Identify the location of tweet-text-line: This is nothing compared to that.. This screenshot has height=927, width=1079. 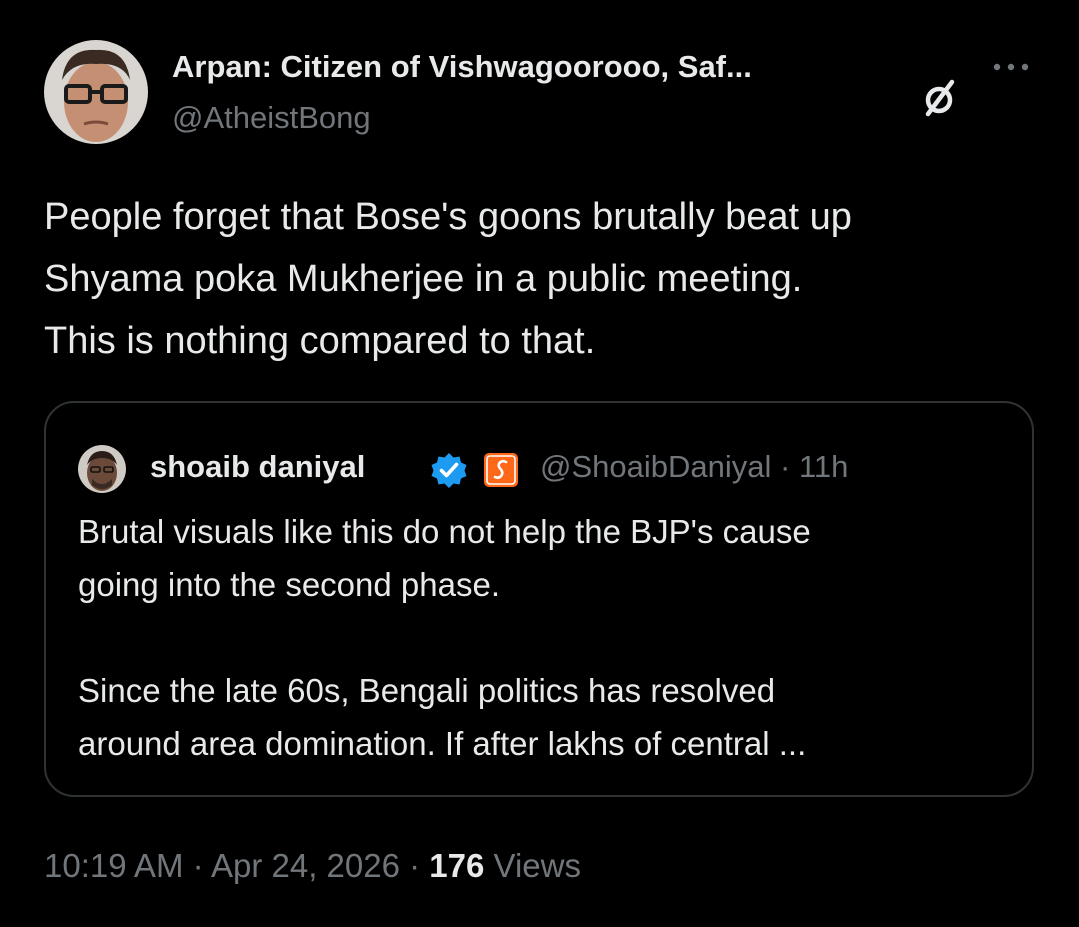
(320, 341).